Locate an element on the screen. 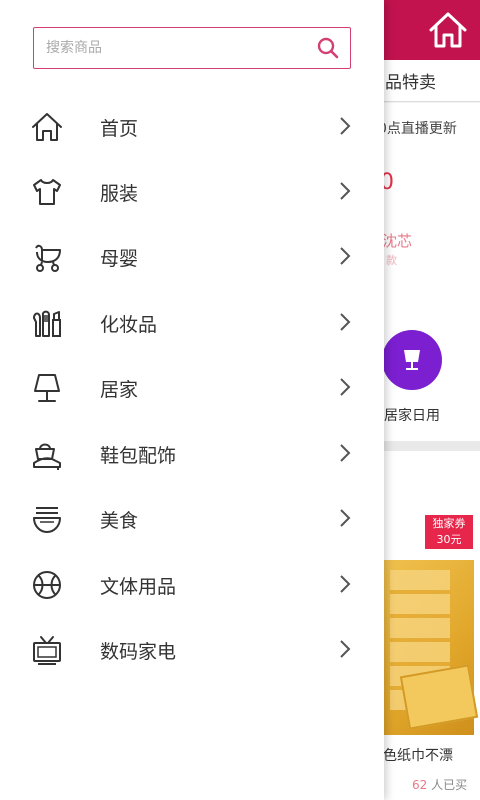 The image size is (480, 800). drawer-item-home-living: 居家 is located at coordinates (192, 387).